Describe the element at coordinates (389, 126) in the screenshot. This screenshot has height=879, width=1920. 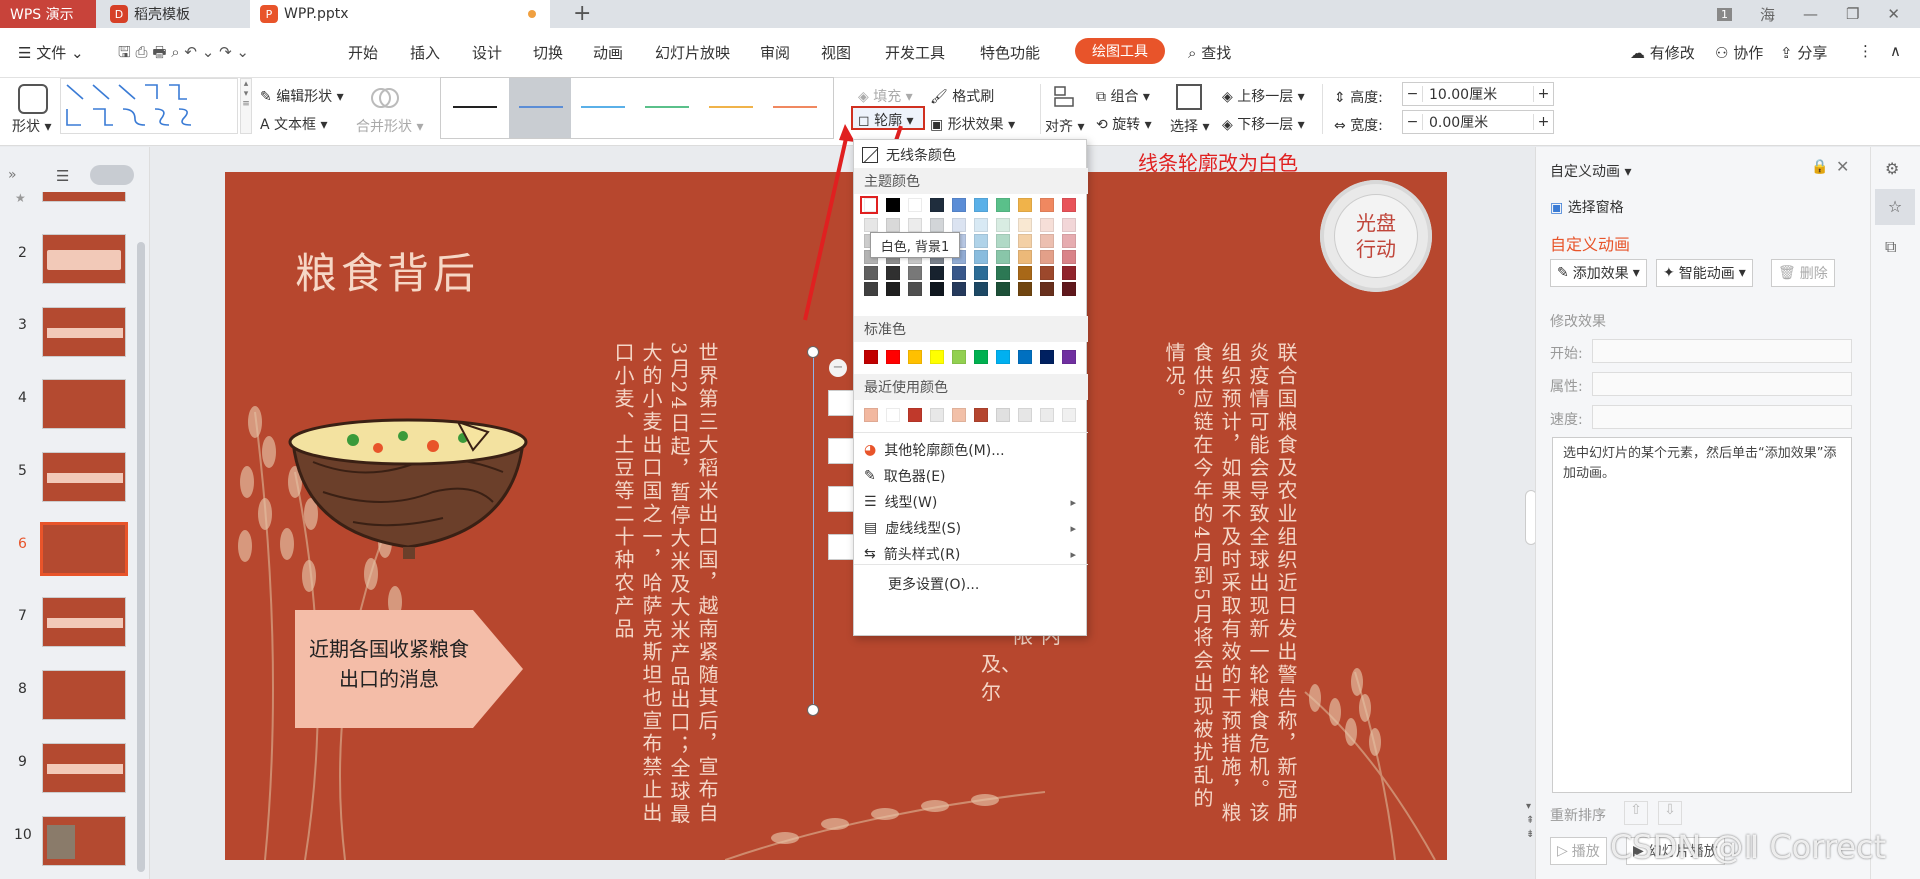
I see `merge-shape-button: 合并形状 ▾` at that location.